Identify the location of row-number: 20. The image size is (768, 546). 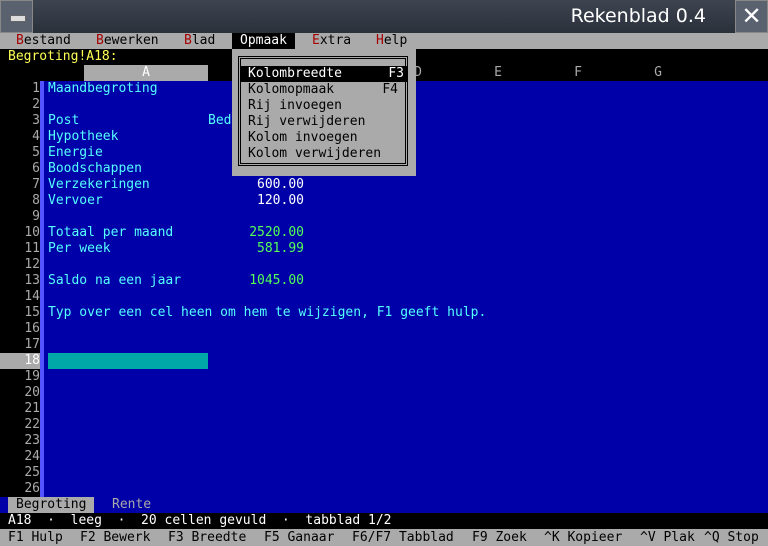
(20, 393).